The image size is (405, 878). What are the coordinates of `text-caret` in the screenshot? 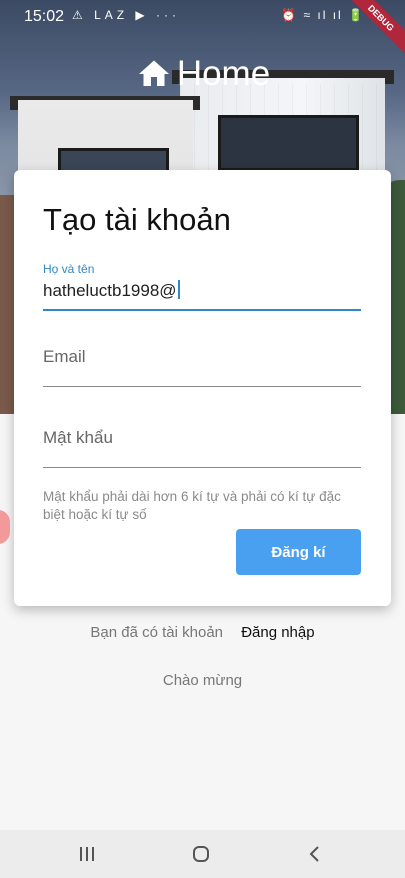 It's located at (178, 289).